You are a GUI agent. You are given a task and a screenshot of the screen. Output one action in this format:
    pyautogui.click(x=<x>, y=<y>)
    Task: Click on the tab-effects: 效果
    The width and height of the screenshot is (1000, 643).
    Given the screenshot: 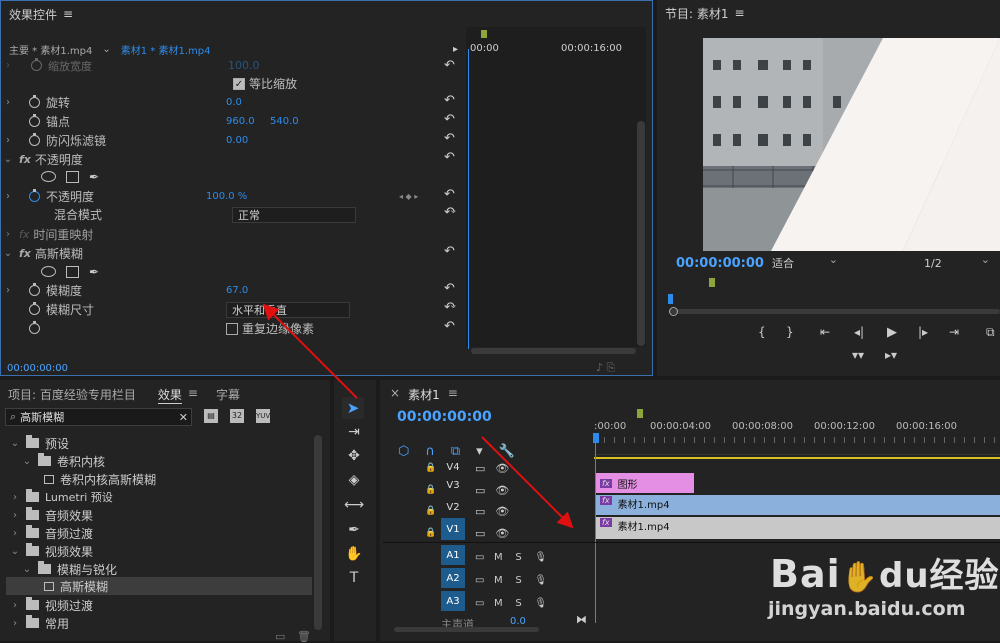 What is the action you would take?
    pyautogui.click(x=169, y=395)
    